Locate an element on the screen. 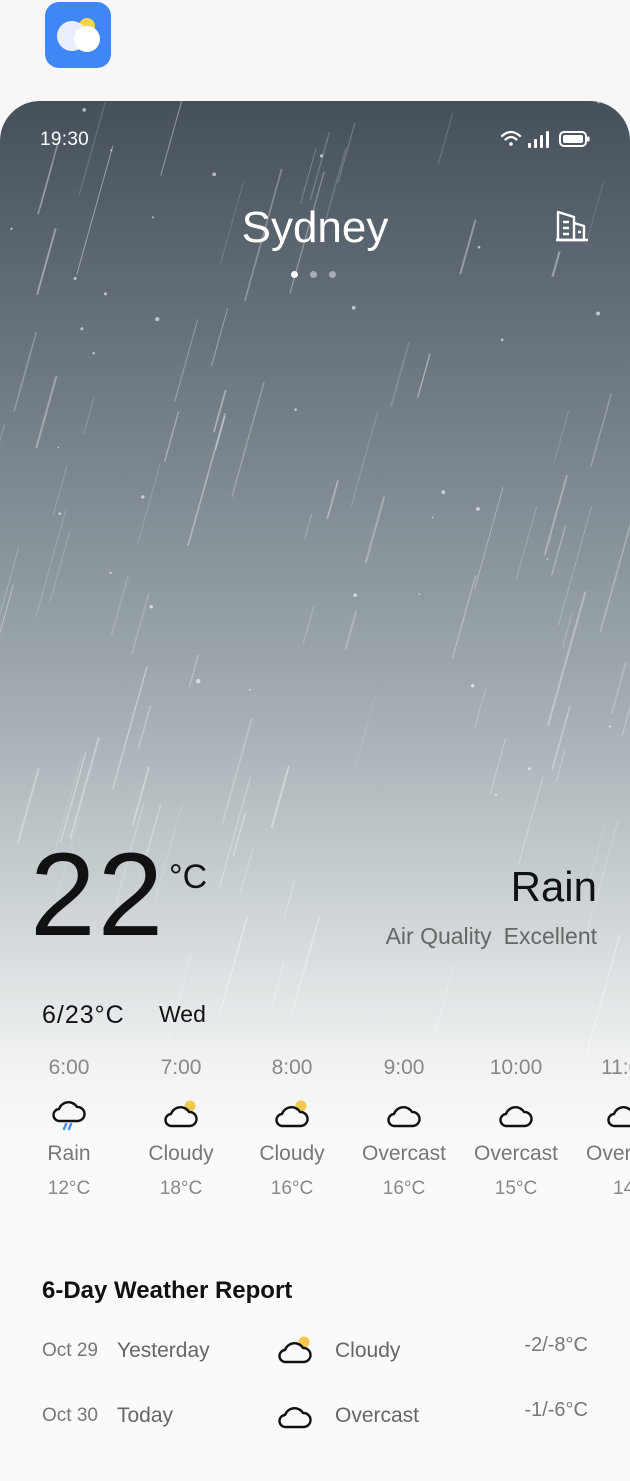 This screenshot has height=1481, width=630. report-condition: Cloudy is located at coordinates (368, 1350).